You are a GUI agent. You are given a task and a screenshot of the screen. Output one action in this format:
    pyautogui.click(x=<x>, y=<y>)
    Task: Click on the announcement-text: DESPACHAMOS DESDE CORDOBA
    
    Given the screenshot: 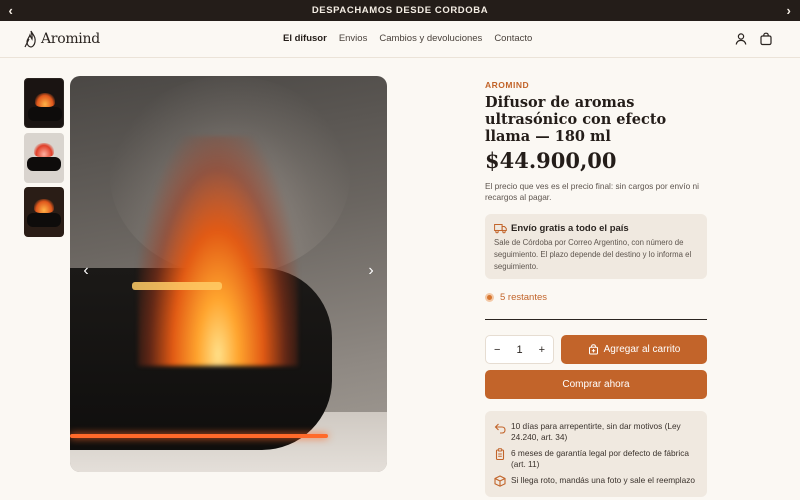 What is the action you would take?
    pyautogui.click(x=400, y=10)
    